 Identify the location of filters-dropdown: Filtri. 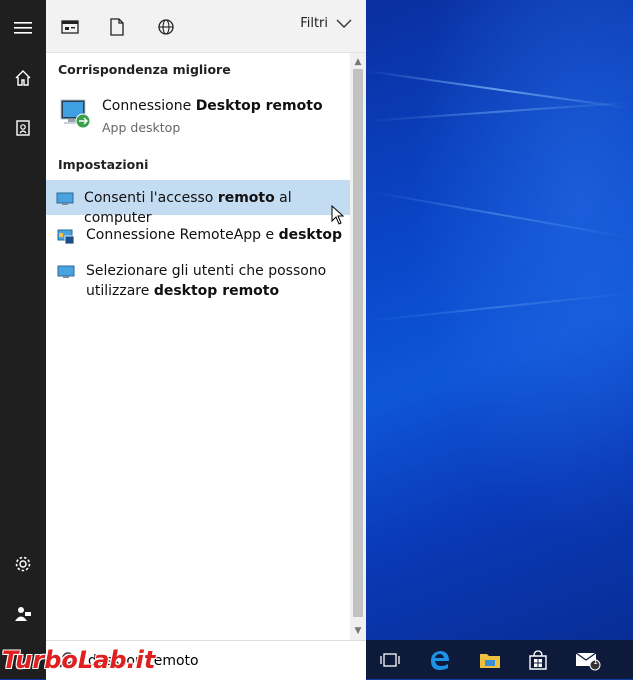
(326, 23).